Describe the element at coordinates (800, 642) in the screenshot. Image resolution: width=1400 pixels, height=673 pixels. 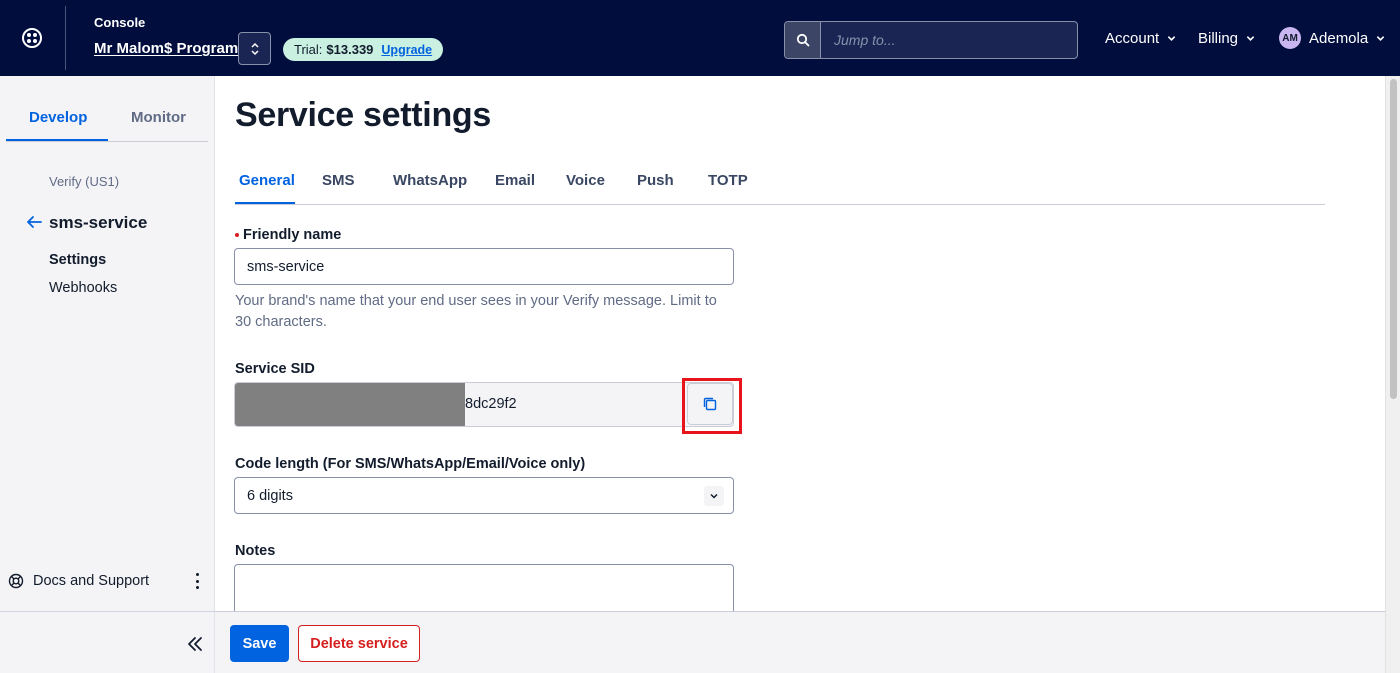
I see `action-footer: Save Delete service` at that location.